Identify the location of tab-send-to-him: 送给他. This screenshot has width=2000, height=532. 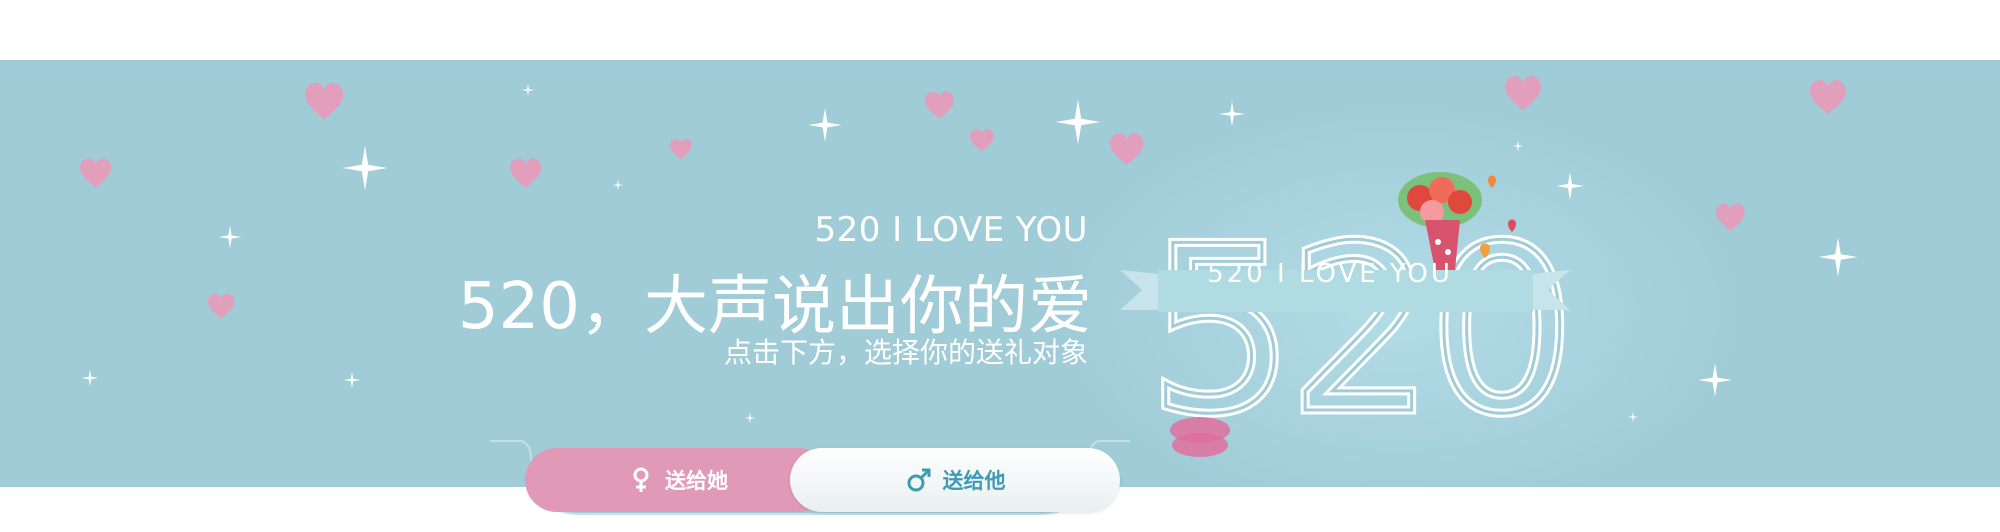
(955, 480).